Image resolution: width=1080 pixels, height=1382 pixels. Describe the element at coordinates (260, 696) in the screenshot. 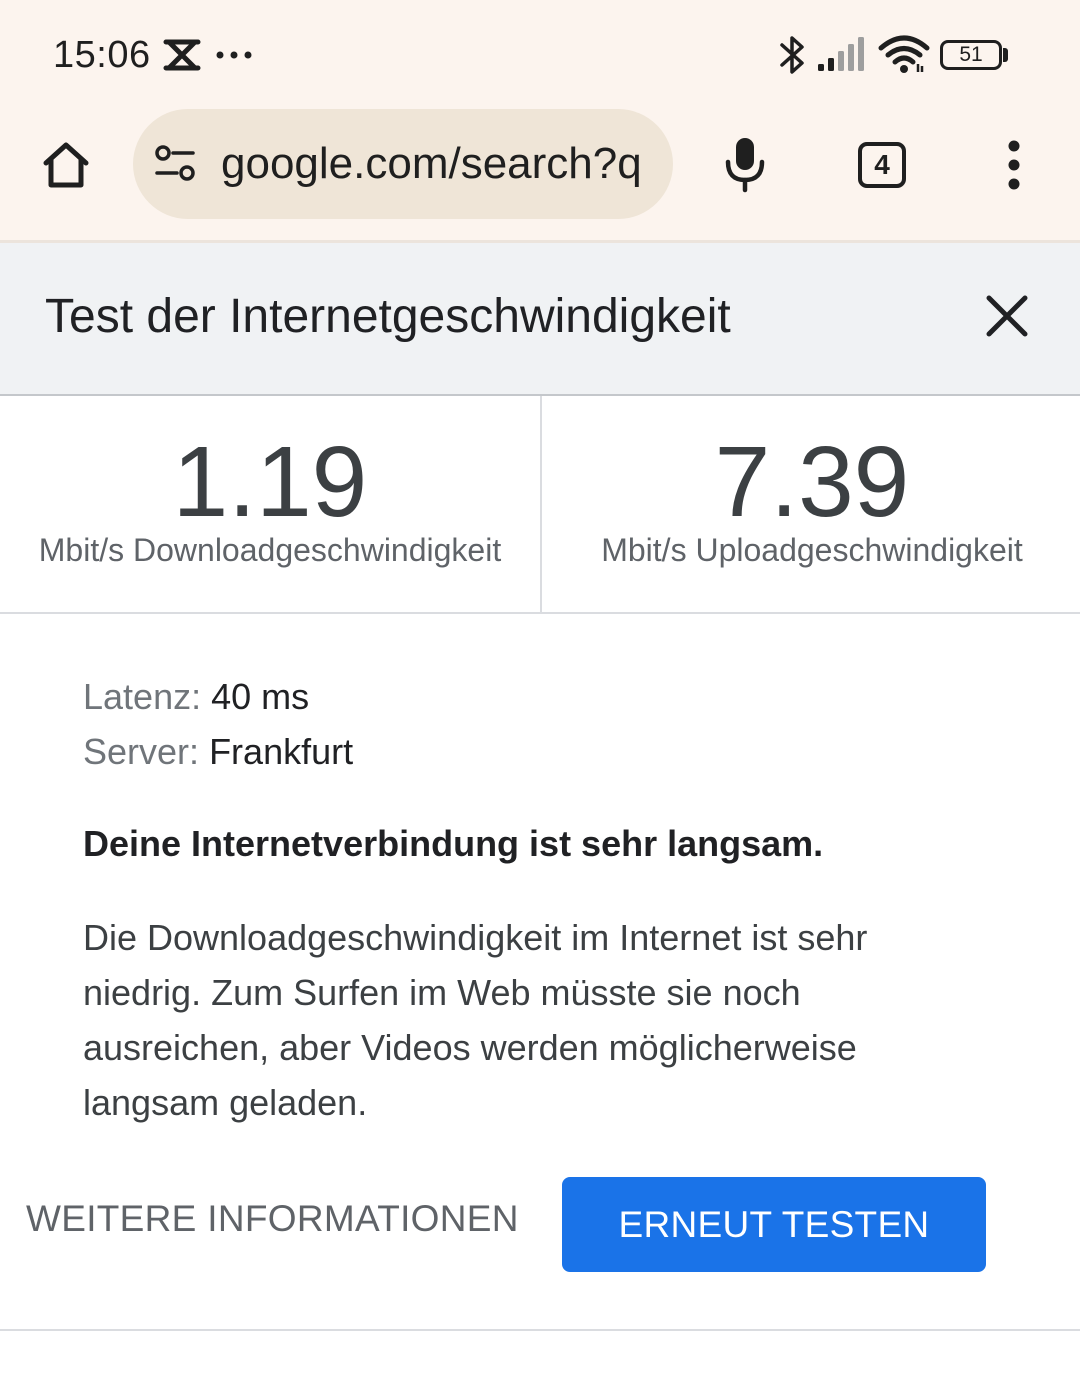

I see `latency-value: 40 ms` at that location.